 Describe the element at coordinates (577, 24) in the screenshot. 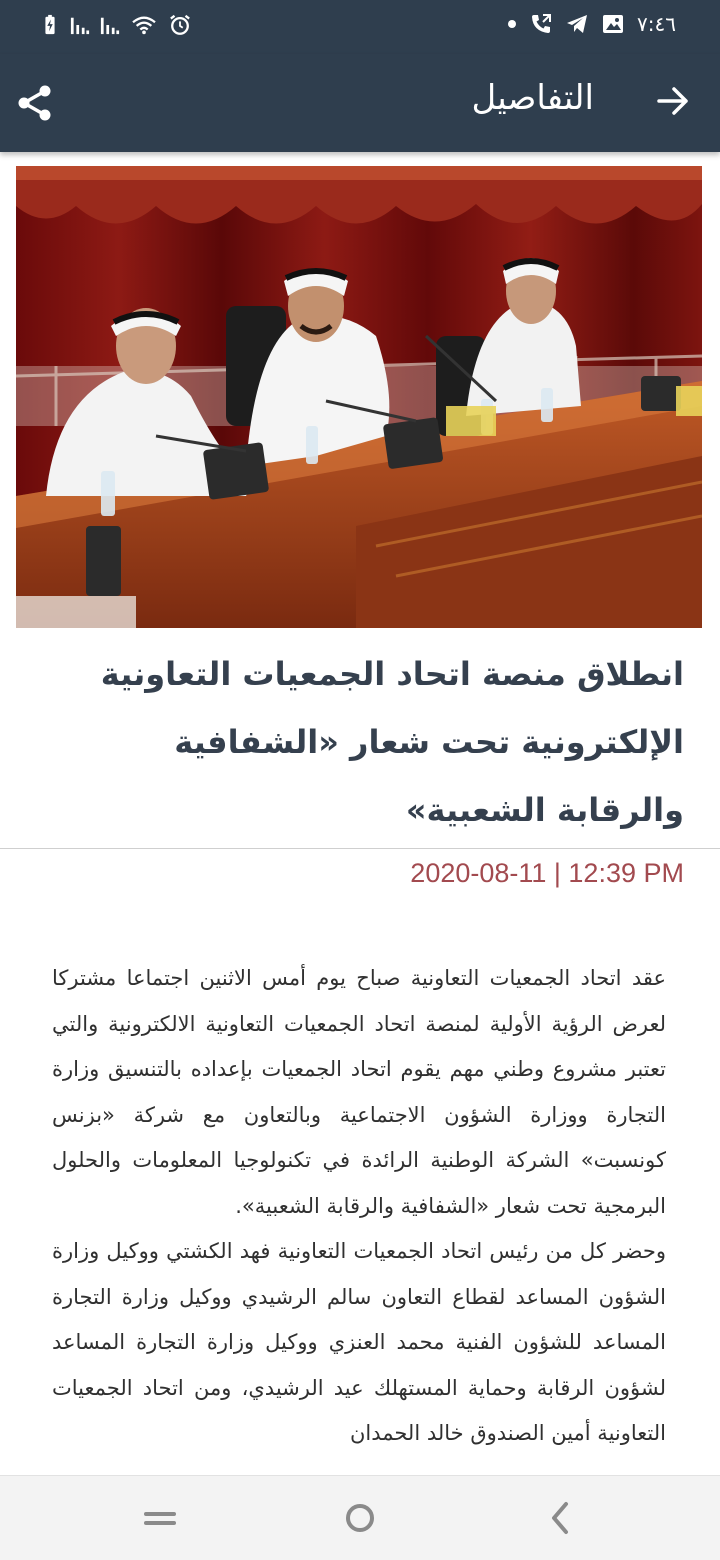

I see `telegram-icon` at that location.